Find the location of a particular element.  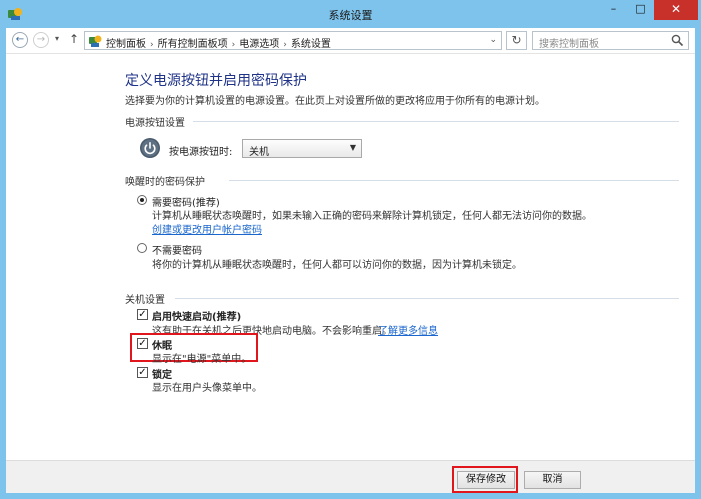

address-dropdown-button: ⌄ is located at coordinates (493, 40).